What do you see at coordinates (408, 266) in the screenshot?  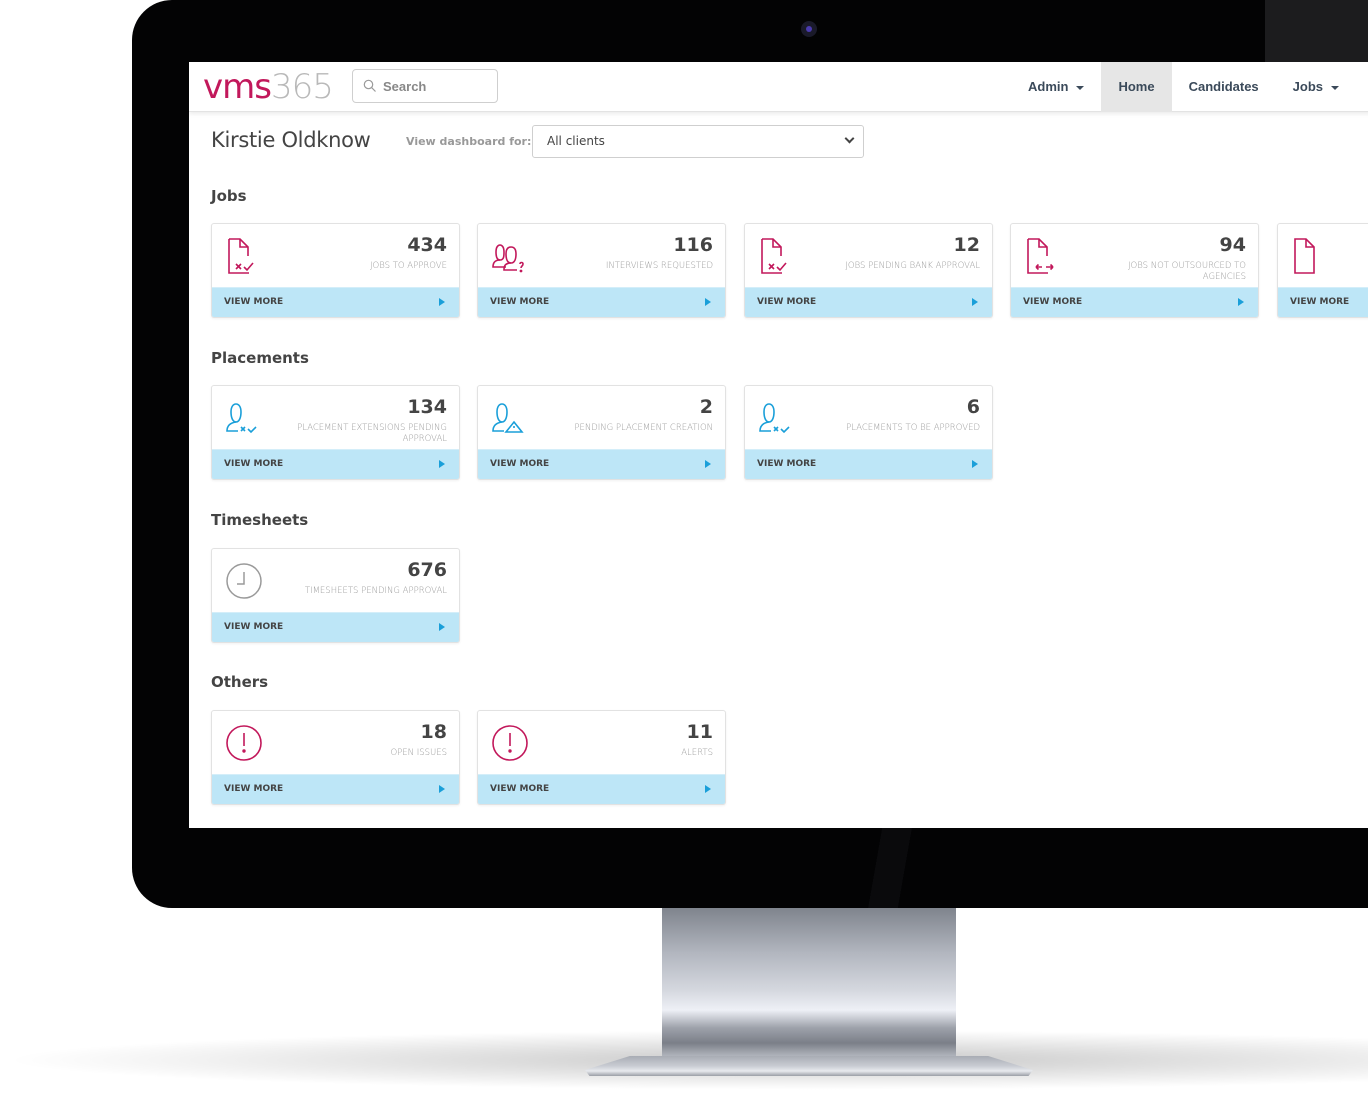 I see `card-description: Jobs to approve` at bounding box center [408, 266].